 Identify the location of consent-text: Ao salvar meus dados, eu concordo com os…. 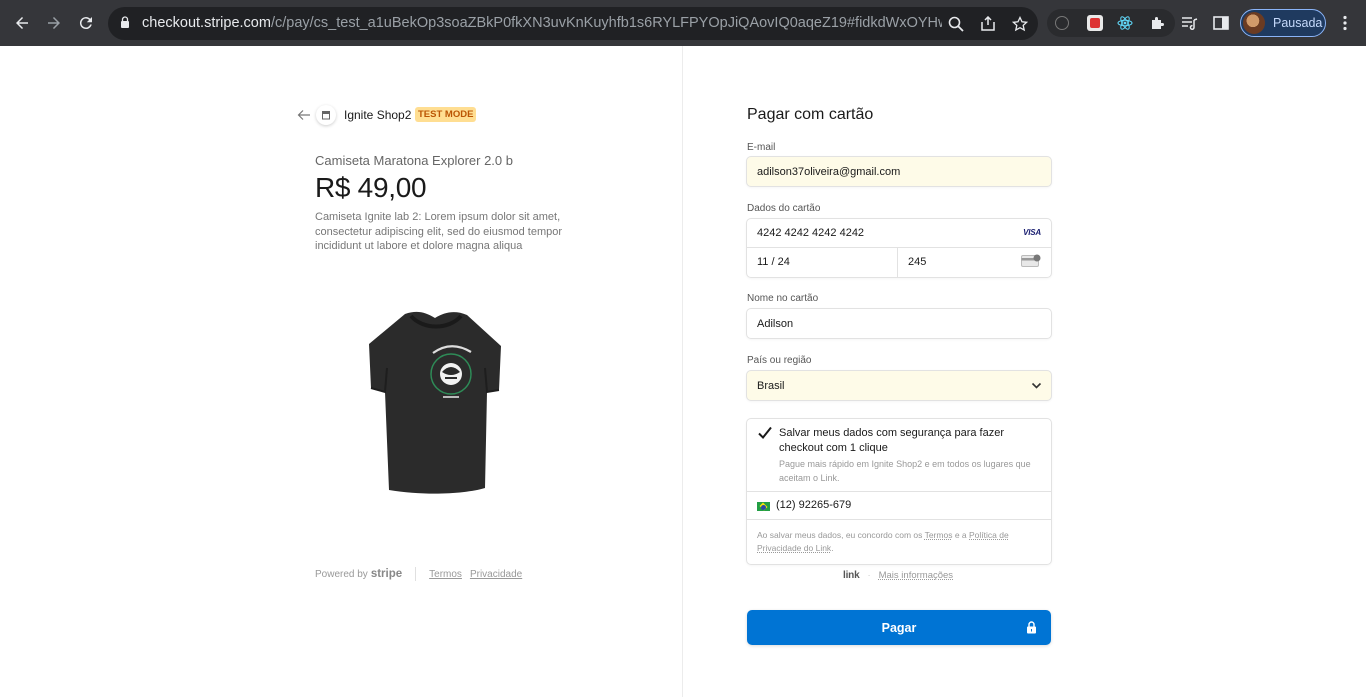
(883, 541).